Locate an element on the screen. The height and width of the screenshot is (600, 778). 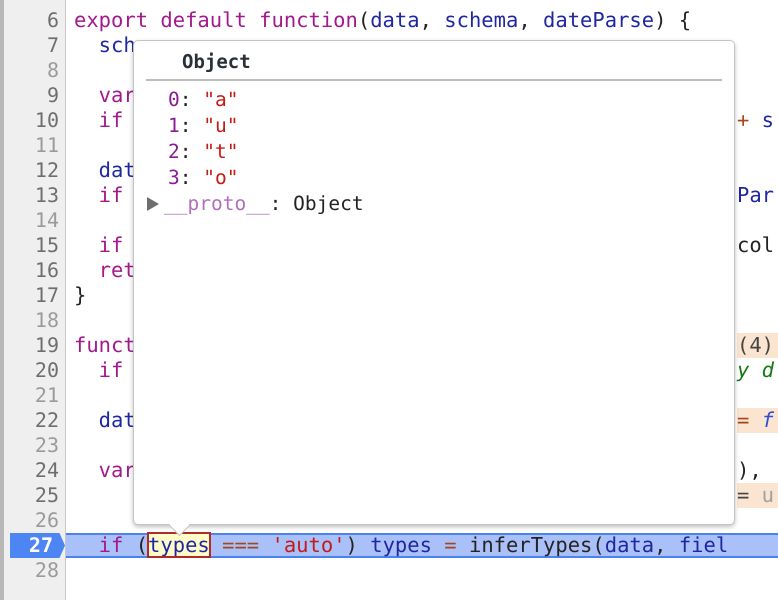
proto-property: __proto__: Object is located at coordinates (264, 204).